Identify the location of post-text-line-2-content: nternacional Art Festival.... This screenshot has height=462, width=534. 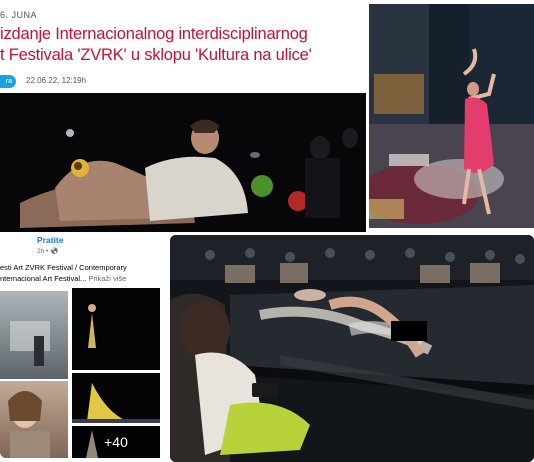
(43, 278).